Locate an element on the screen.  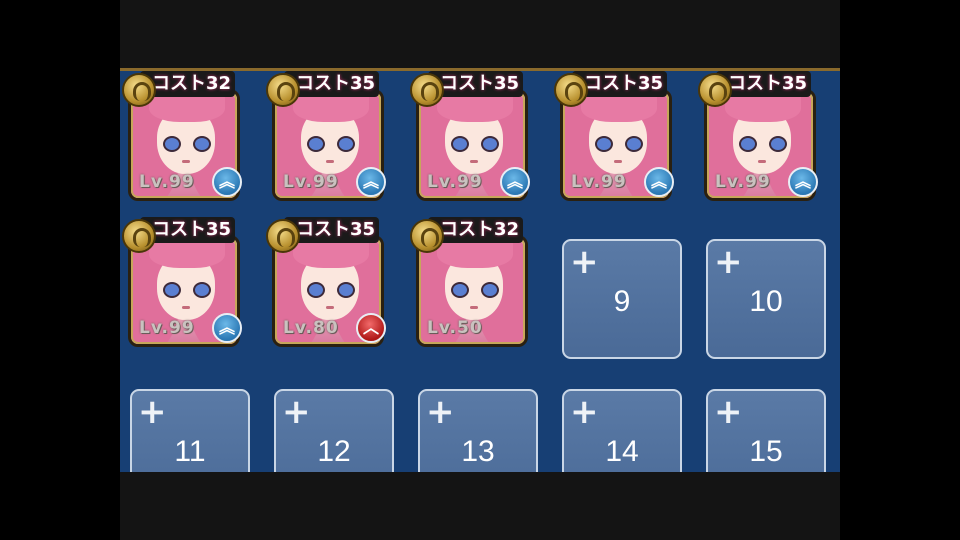
character-slot-4: Lv.99 コスト35 ︽ is located at coordinates (614, 136).